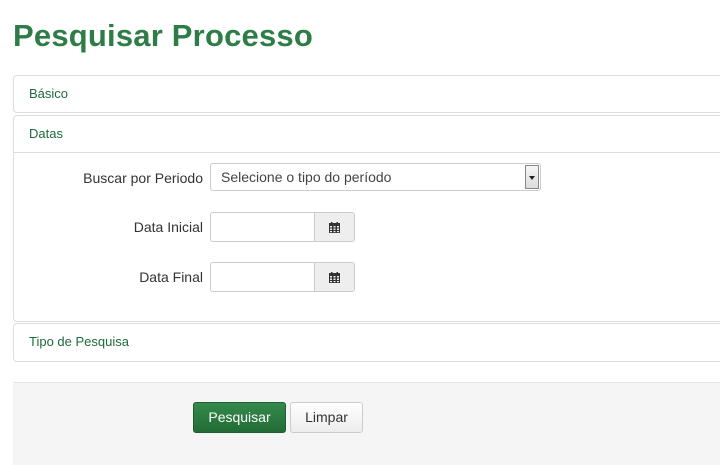 This screenshot has height=465, width=720. I want to click on panel-basico: Básico, so click(366, 94).